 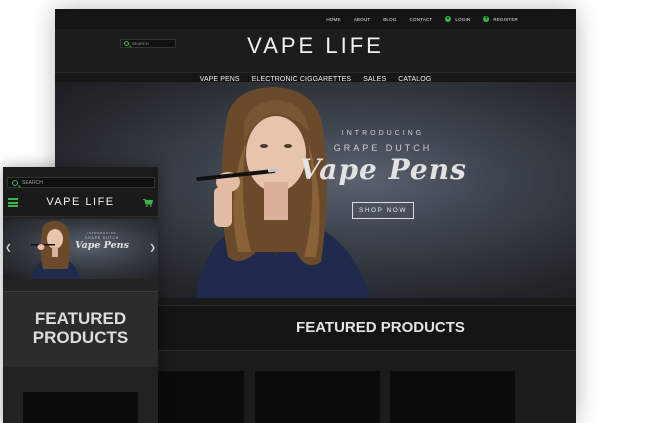 I want to click on mobile-featured-title: FEATURED PRODUCTS, so click(x=80, y=328).